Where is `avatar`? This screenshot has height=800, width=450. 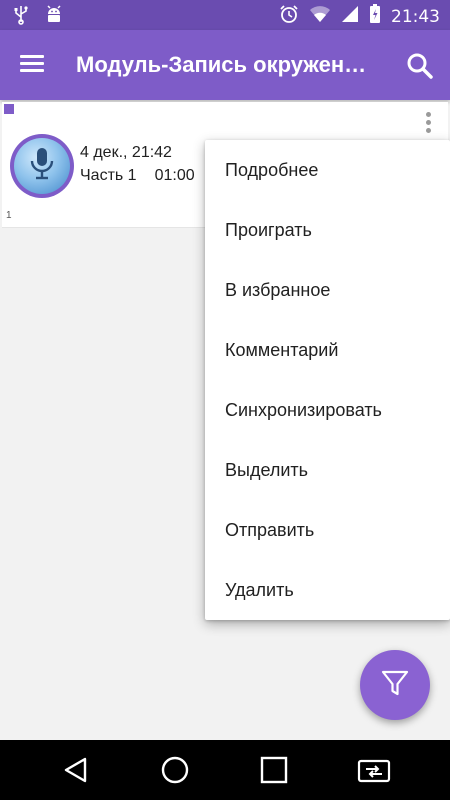
avatar is located at coordinates (42, 166).